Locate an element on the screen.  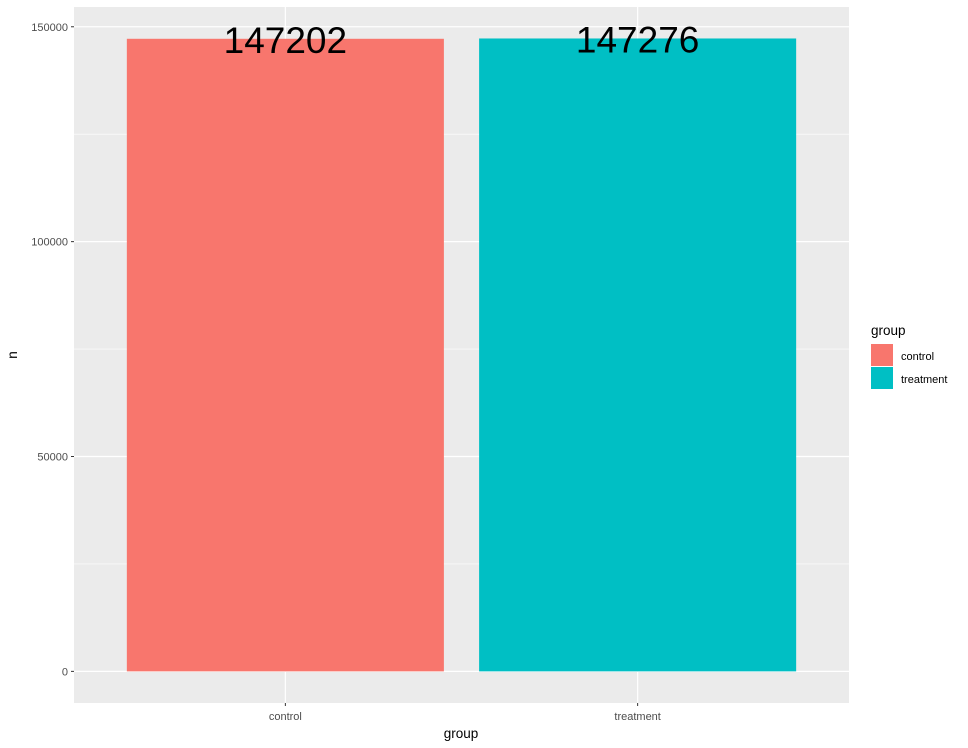
data-label-treatment: 147276 is located at coordinates (637, 39).